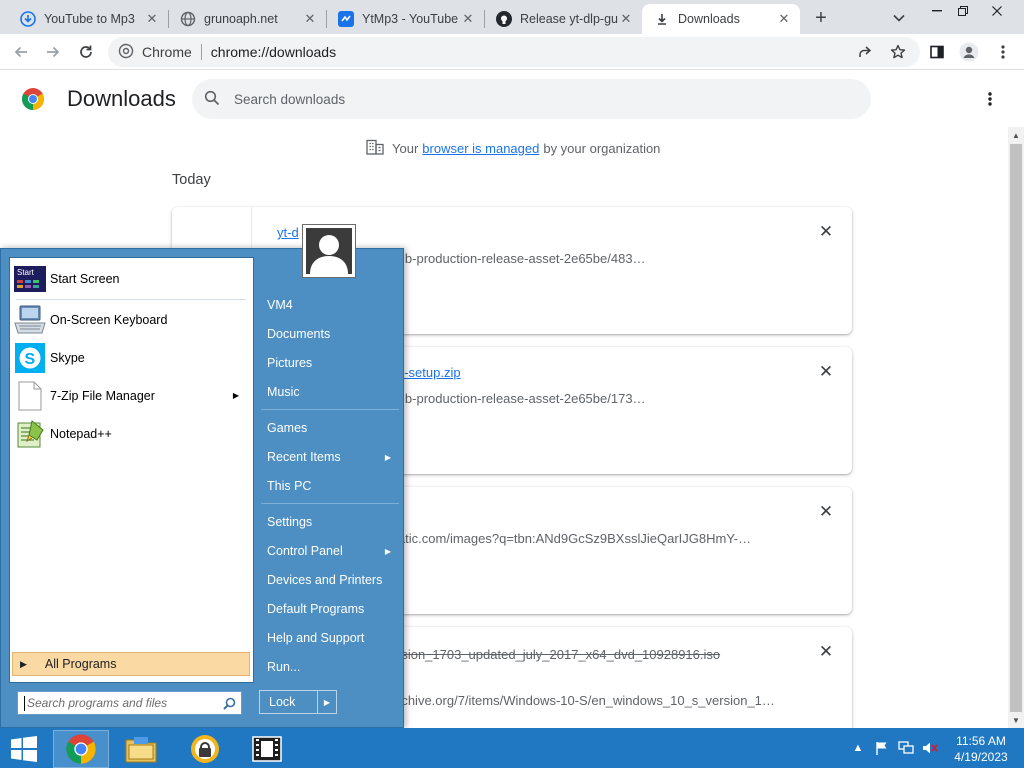 This screenshot has height=768, width=1024. What do you see at coordinates (906, 748) in the screenshot?
I see `network-icon` at bounding box center [906, 748].